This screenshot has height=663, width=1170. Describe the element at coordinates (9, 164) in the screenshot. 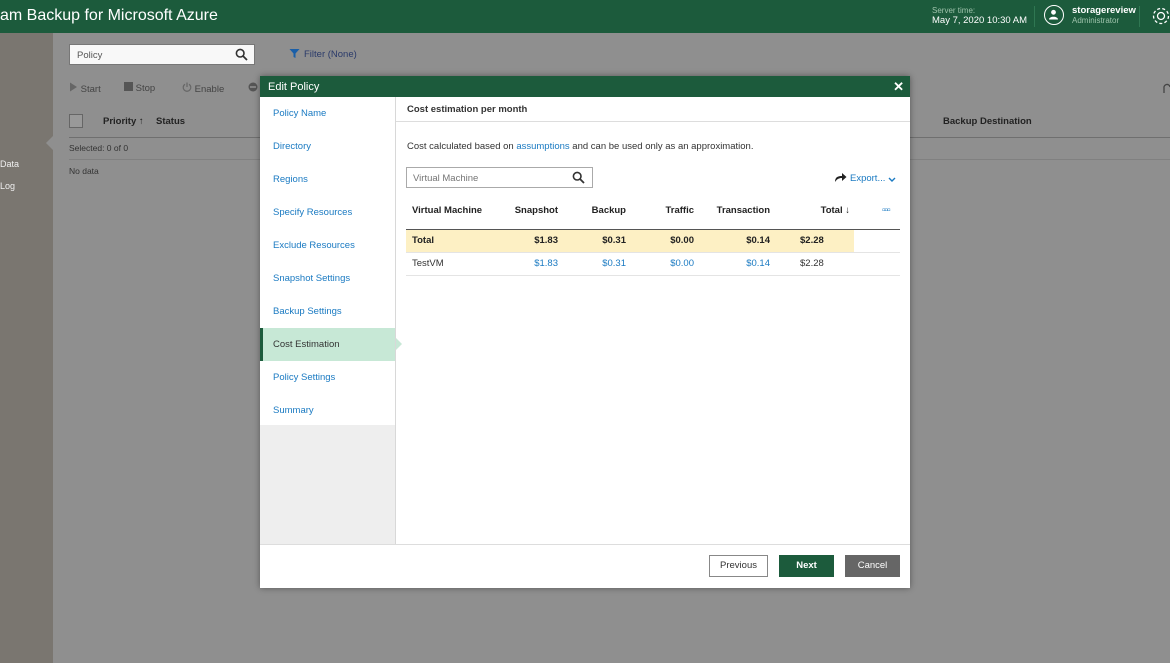

I see `nav-item-data: Data` at that location.